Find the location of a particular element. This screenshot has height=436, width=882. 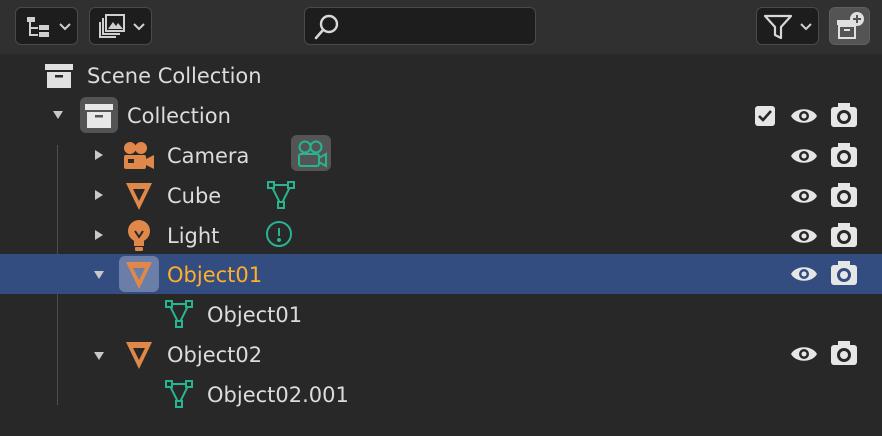

library-icon is located at coordinates (112, 26).